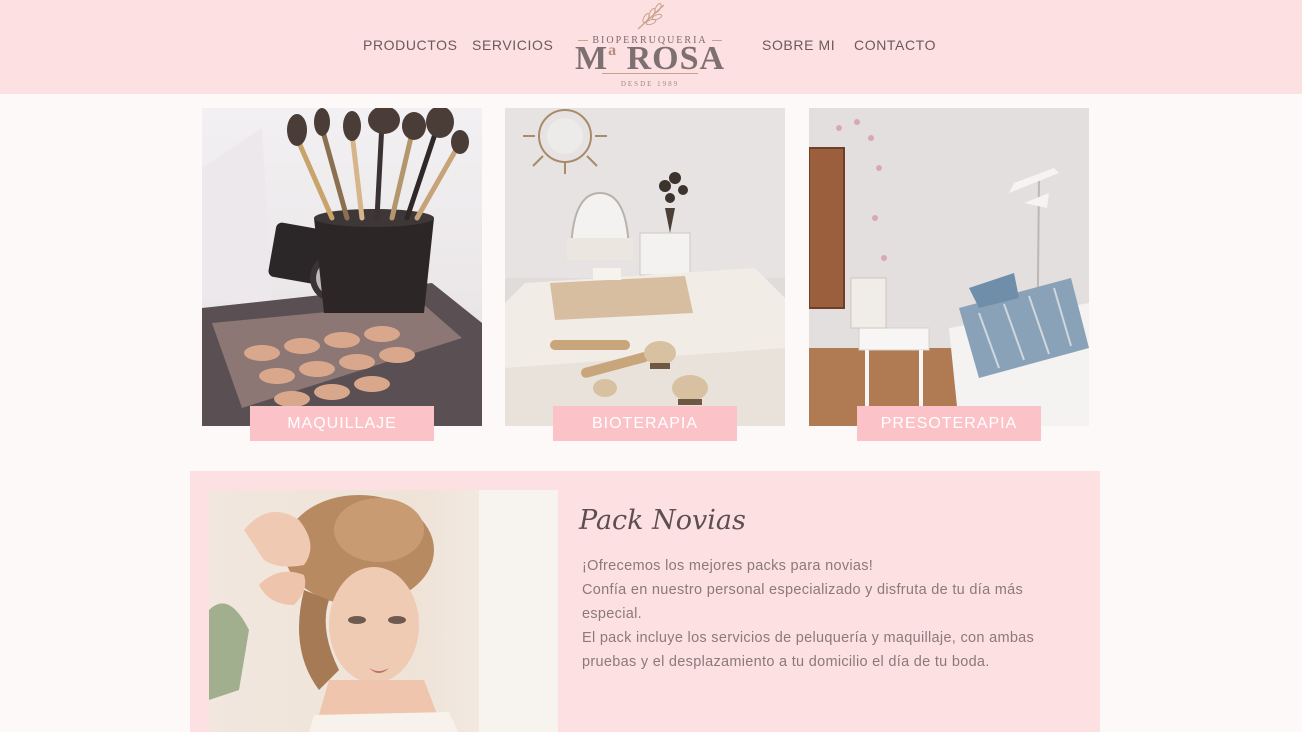 The height and width of the screenshot is (732, 1302). Describe the element at coordinates (662, 520) in the screenshot. I see `pack-title: Pack Novias` at that location.